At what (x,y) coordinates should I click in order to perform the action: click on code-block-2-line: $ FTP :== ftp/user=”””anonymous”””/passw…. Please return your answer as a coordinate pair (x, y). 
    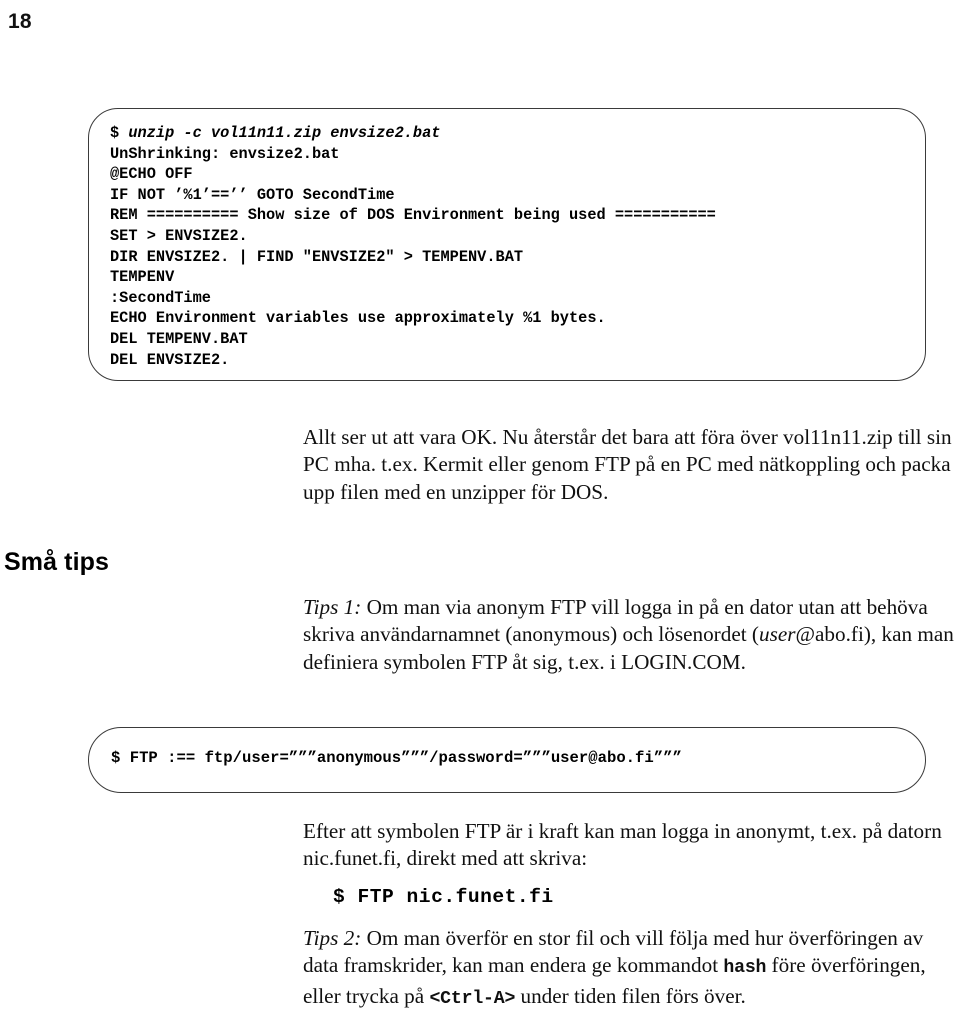
    Looking at the image, I should click on (396, 758).